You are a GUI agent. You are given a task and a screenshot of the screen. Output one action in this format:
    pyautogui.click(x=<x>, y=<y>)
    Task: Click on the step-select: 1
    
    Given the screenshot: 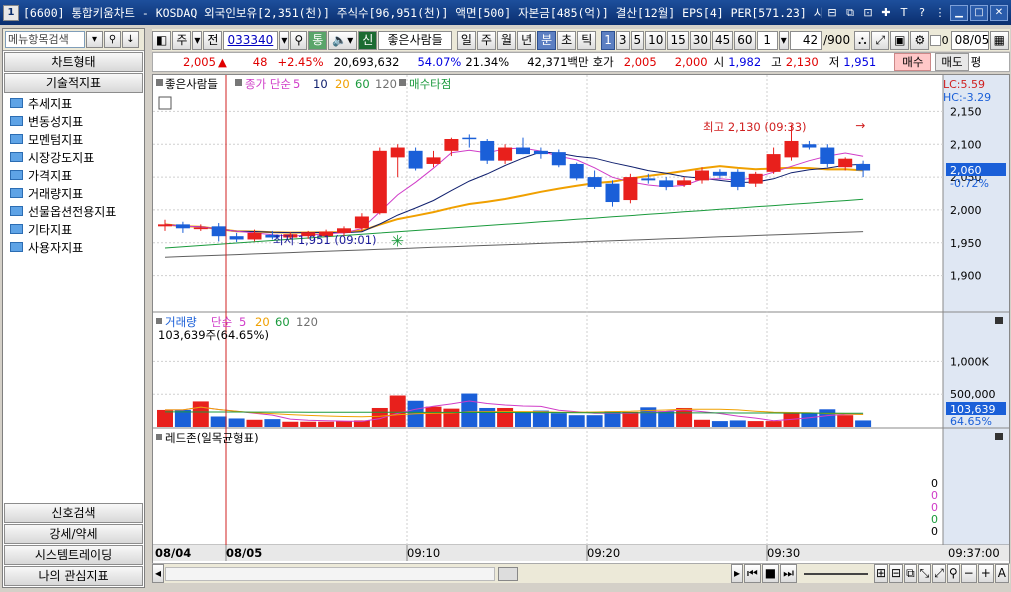 What is the action you would take?
    pyautogui.click(x=767, y=40)
    